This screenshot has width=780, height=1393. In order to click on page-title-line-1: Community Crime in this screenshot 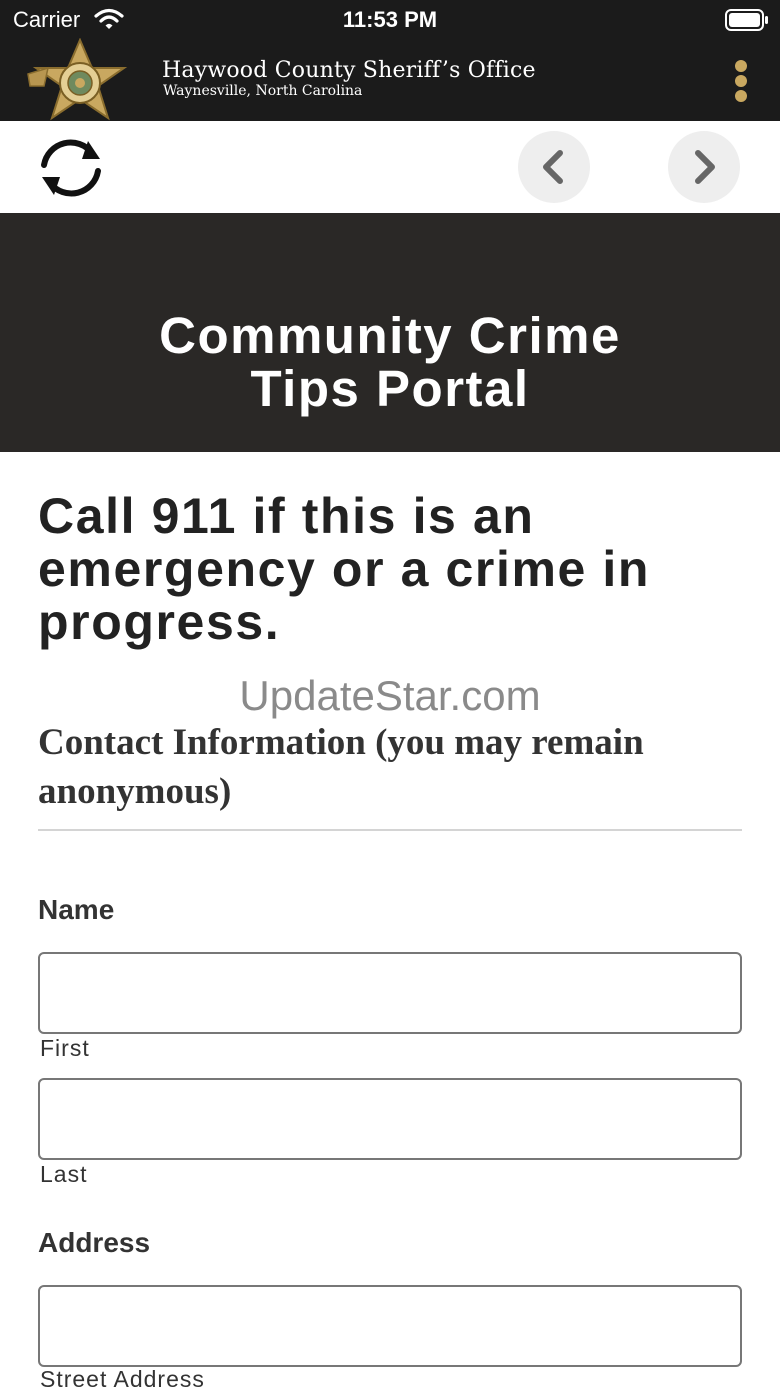, I will do `click(390, 335)`.